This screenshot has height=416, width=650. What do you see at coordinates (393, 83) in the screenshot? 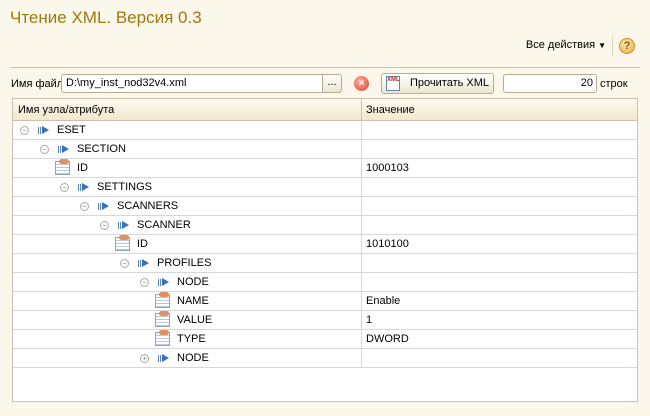
I see `xml-file-icon: XML` at bounding box center [393, 83].